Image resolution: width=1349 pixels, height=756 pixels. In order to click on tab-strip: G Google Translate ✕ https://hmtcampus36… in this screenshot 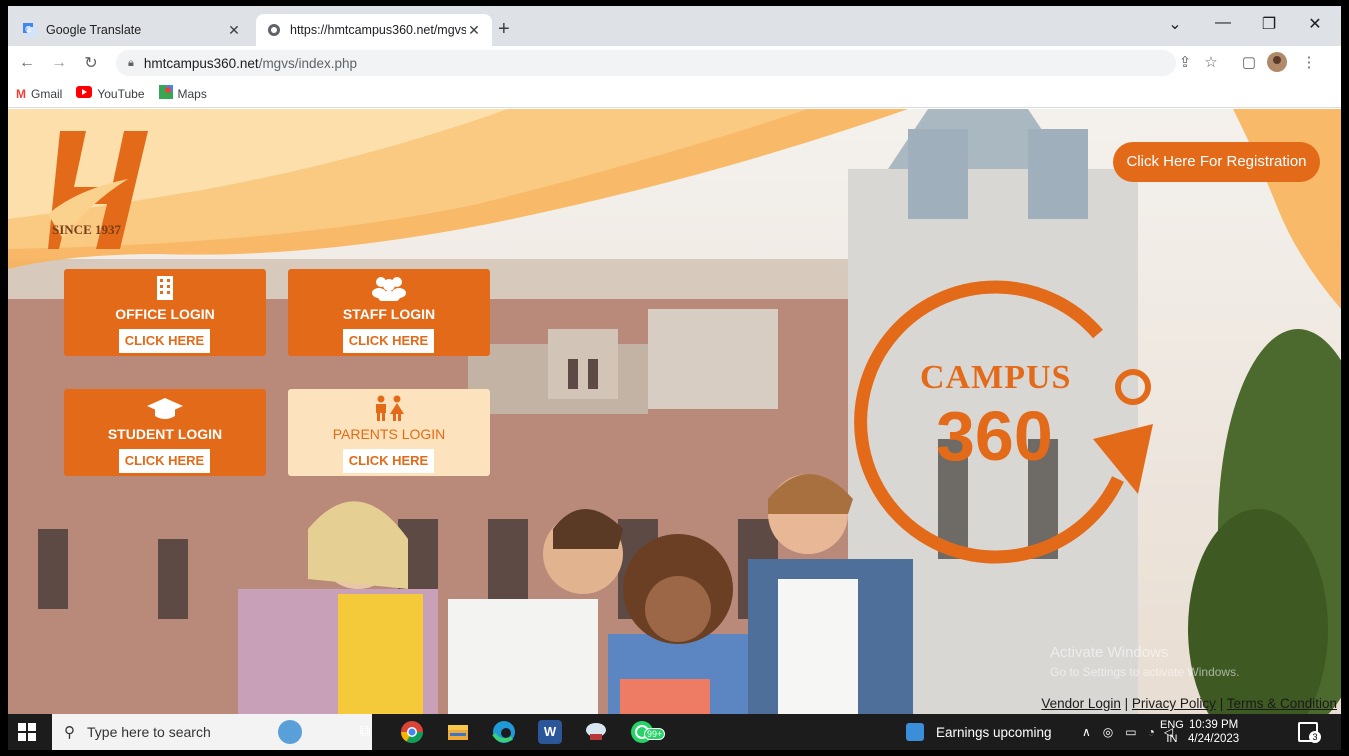, I will do `click(674, 26)`.